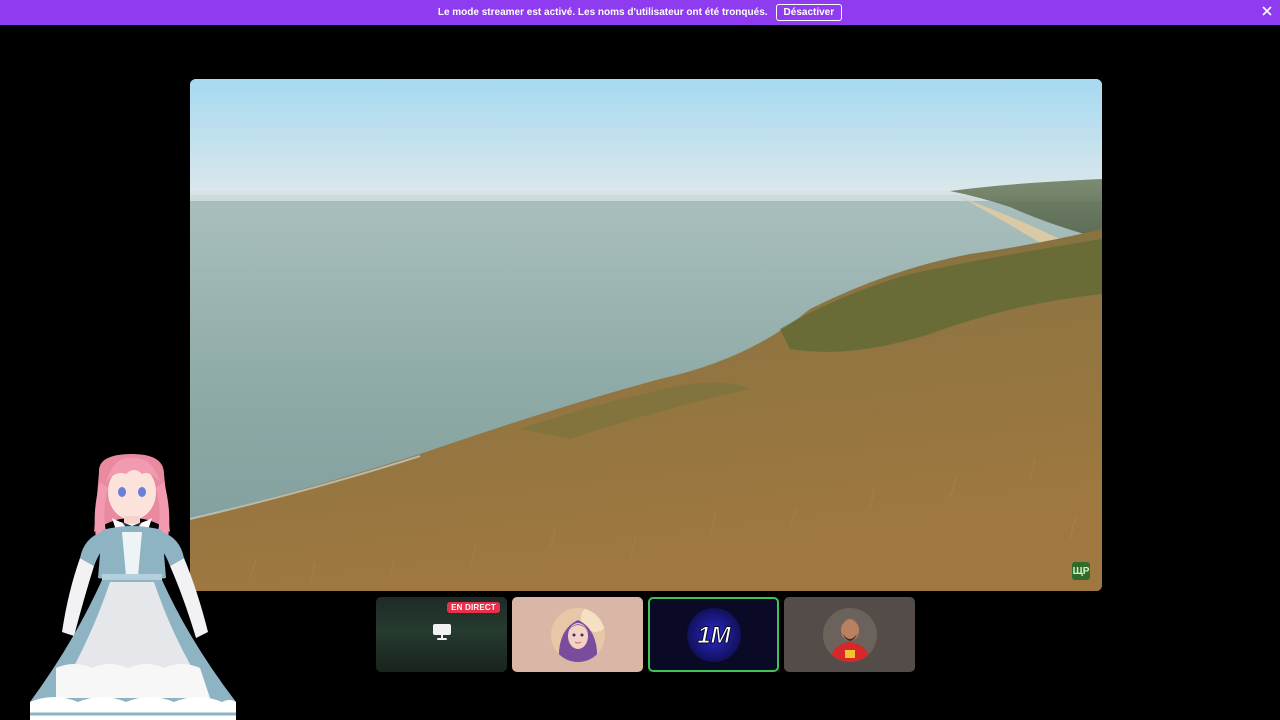 The height and width of the screenshot is (720, 1280). I want to click on participant-tile-selected: 1M, so click(713, 634).